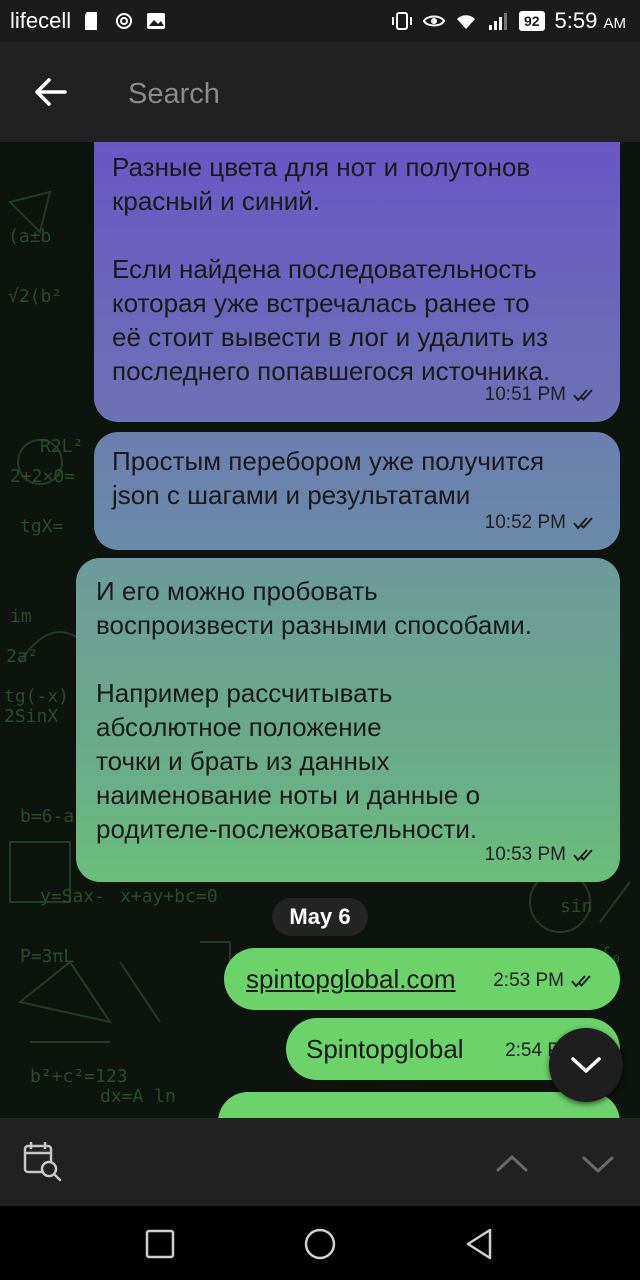  I want to click on chevron-up-icon, so click(512, 1163).